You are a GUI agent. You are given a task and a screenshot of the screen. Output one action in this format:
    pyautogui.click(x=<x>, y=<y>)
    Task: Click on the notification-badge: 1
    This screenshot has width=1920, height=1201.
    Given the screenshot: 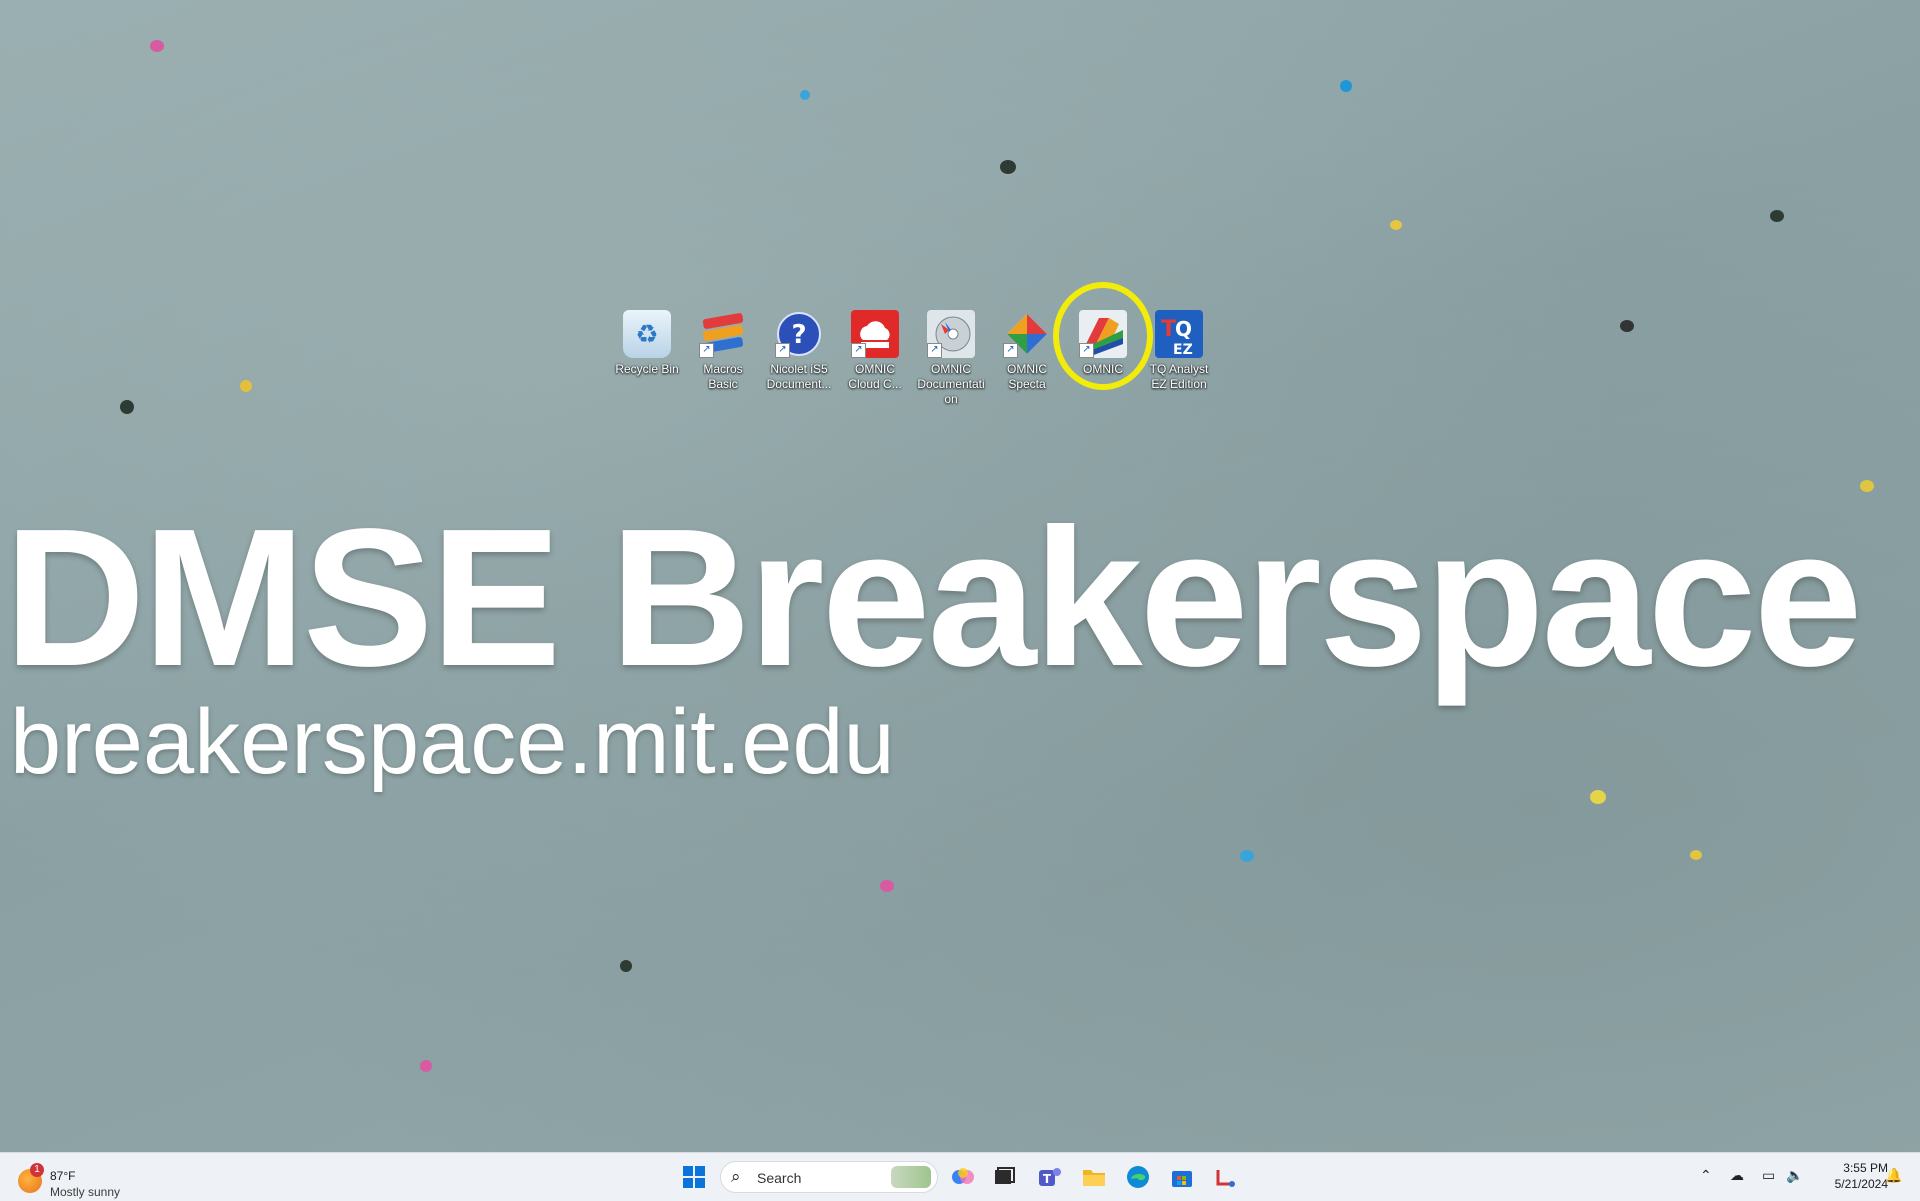 What is the action you would take?
    pyautogui.click(x=37, y=1170)
    